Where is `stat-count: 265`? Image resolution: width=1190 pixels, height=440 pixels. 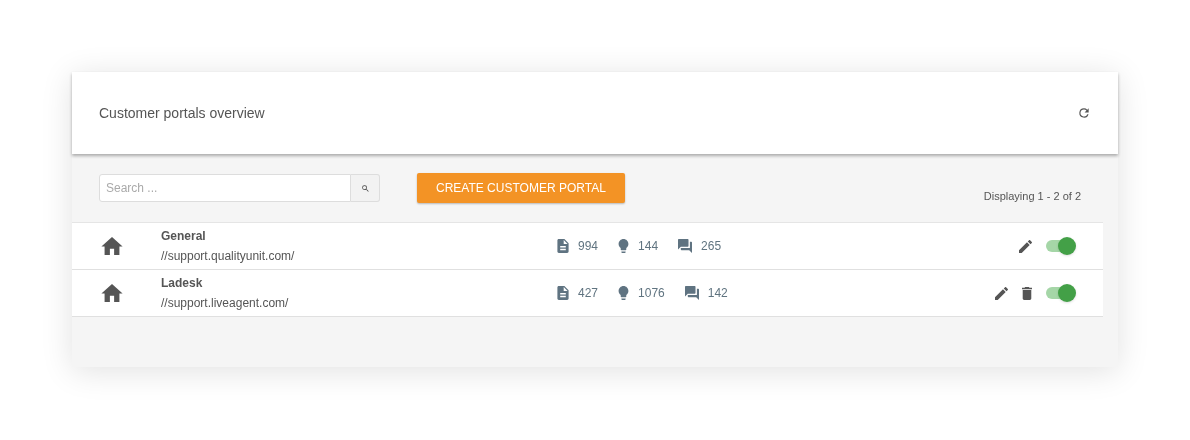 stat-count: 265 is located at coordinates (711, 246).